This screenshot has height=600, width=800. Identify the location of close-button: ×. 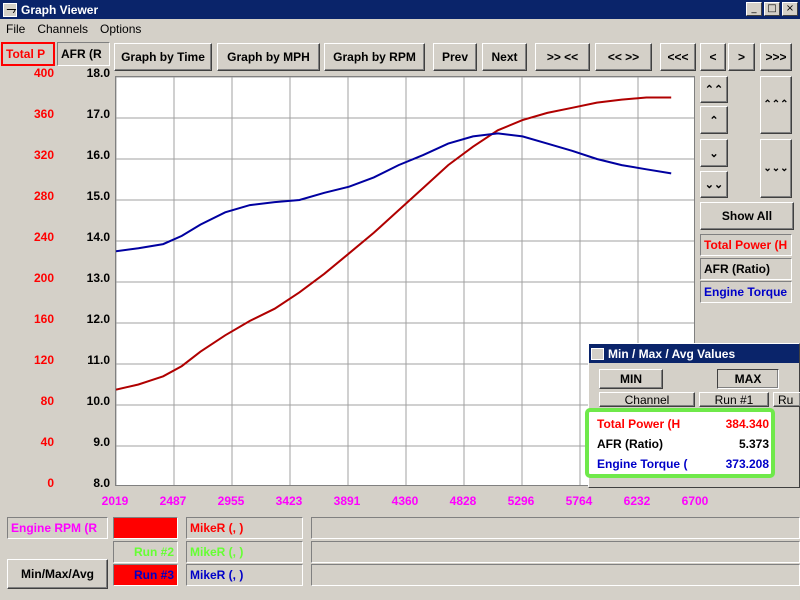
(790, 9).